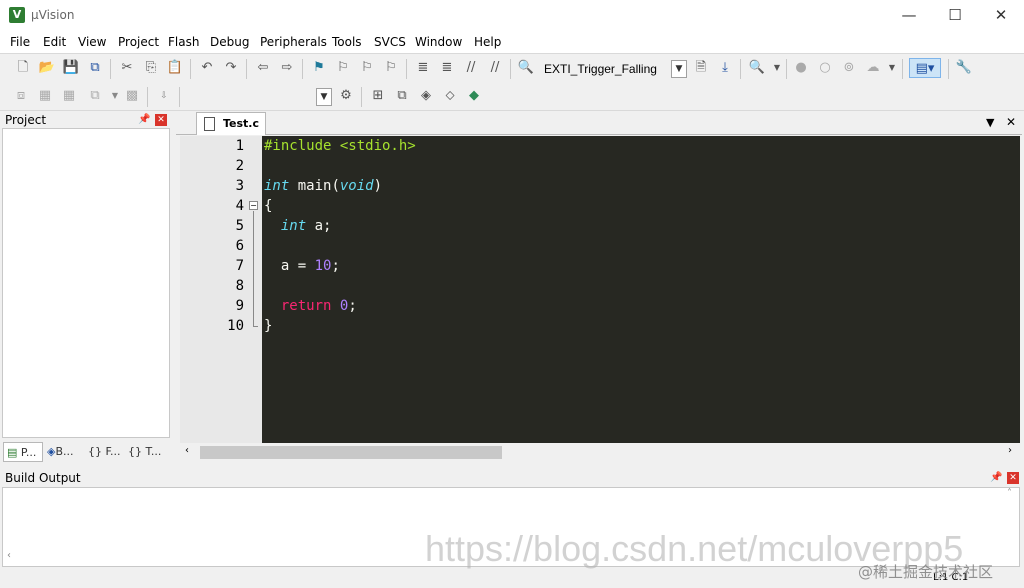 This screenshot has width=1024, height=588. What do you see at coordinates (12, 452) in the screenshot?
I see `project-tab-icon: ▤` at bounding box center [12, 452].